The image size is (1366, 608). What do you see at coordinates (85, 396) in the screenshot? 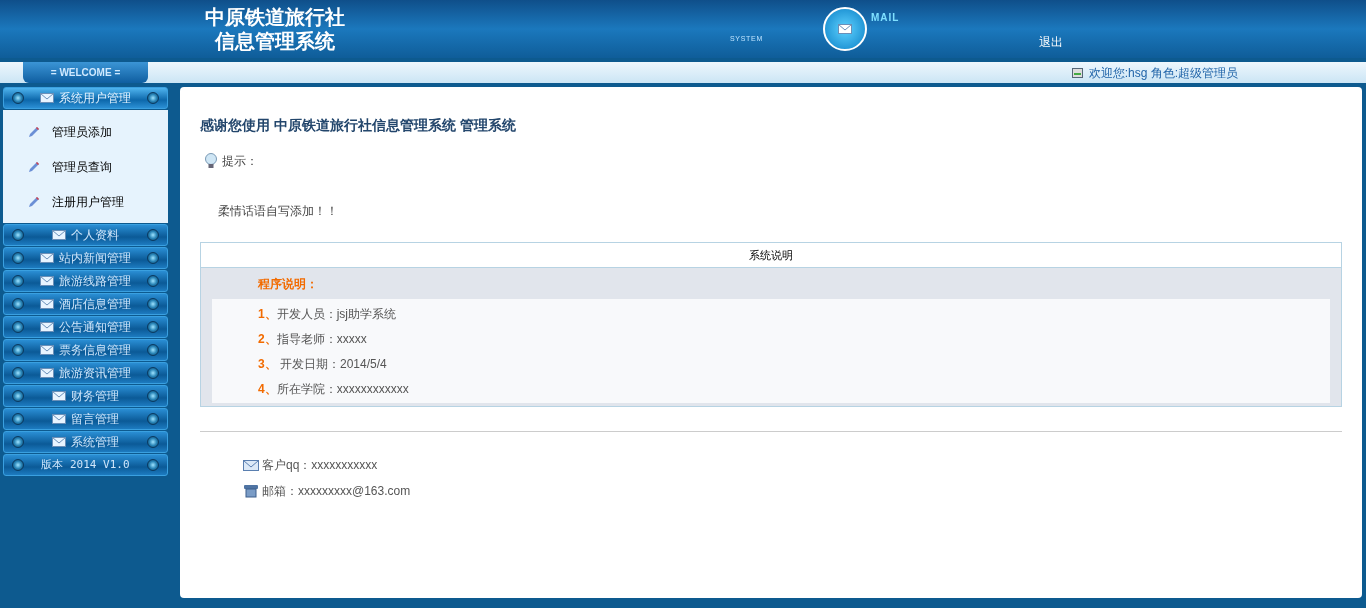
I see `menu-group-header: 财务管理` at bounding box center [85, 396].